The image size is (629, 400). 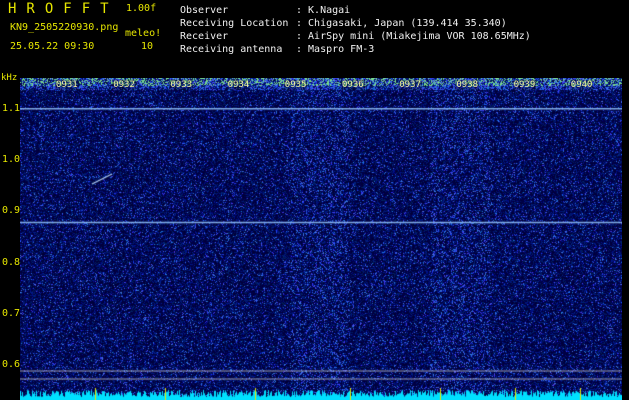 What do you see at coordinates (11, 313) in the screenshot?
I see `y-tick-label: 0.7` at bounding box center [11, 313].